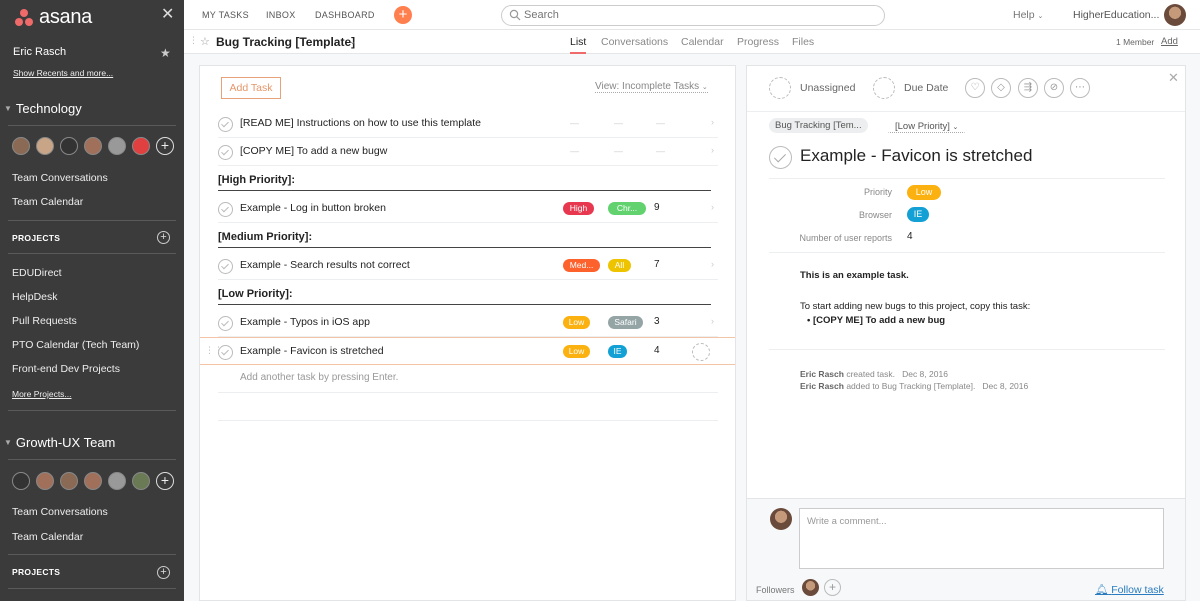 This screenshot has width=1200, height=601. I want to click on project-title: Bug Tracking [Template], so click(285, 42).